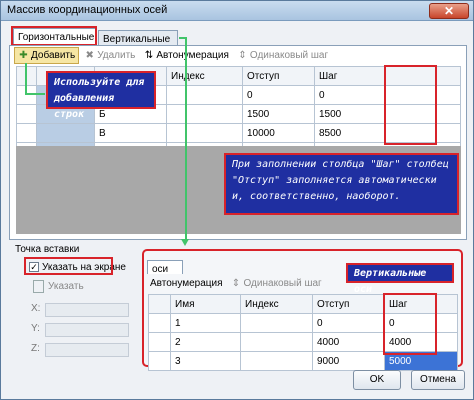 Image resolution: width=474 pixels, height=400 pixels. What do you see at coordinates (130, 133) in the screenshot?
I see `table-cell: В` at bounding box center [130, 133].